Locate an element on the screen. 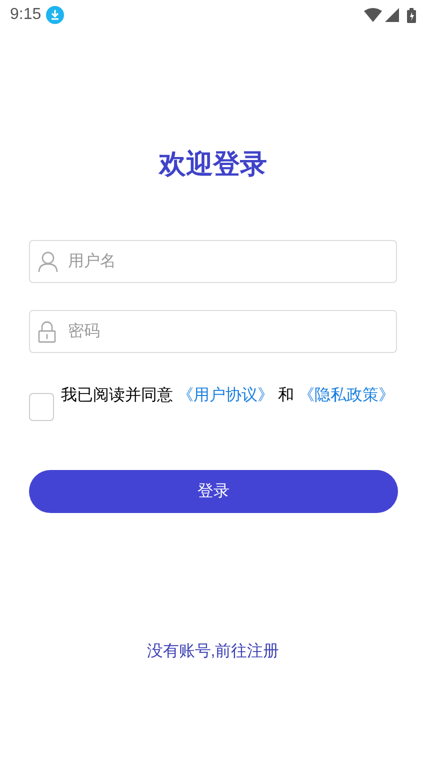 Image resolution: width=426 pixels, height=757 pixels. battery-icon is located at coordinates (411, 15).